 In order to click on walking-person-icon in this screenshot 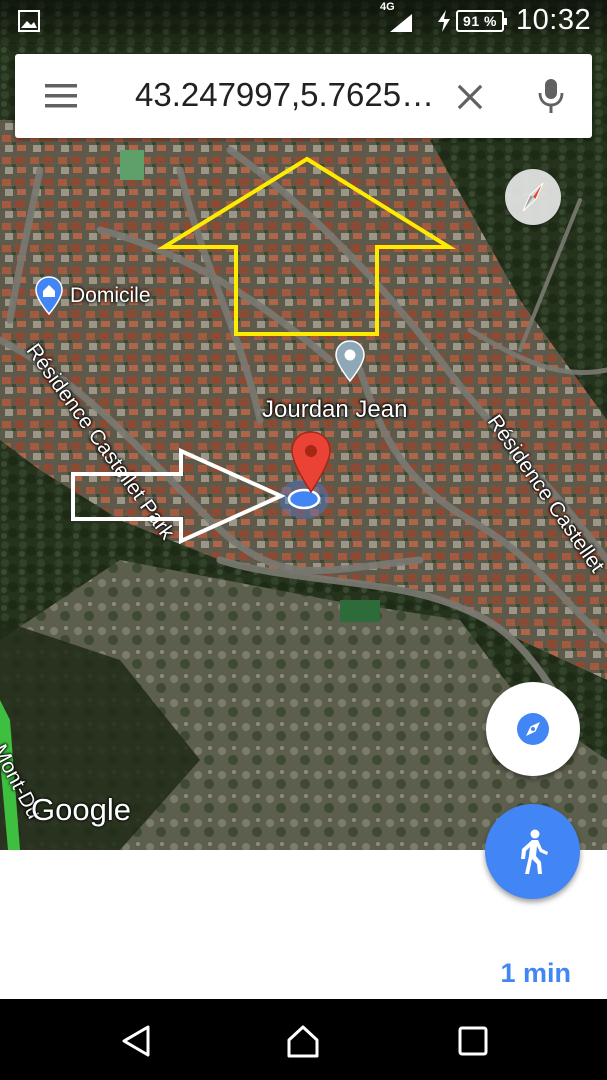, I will do `click(534, 851)`.